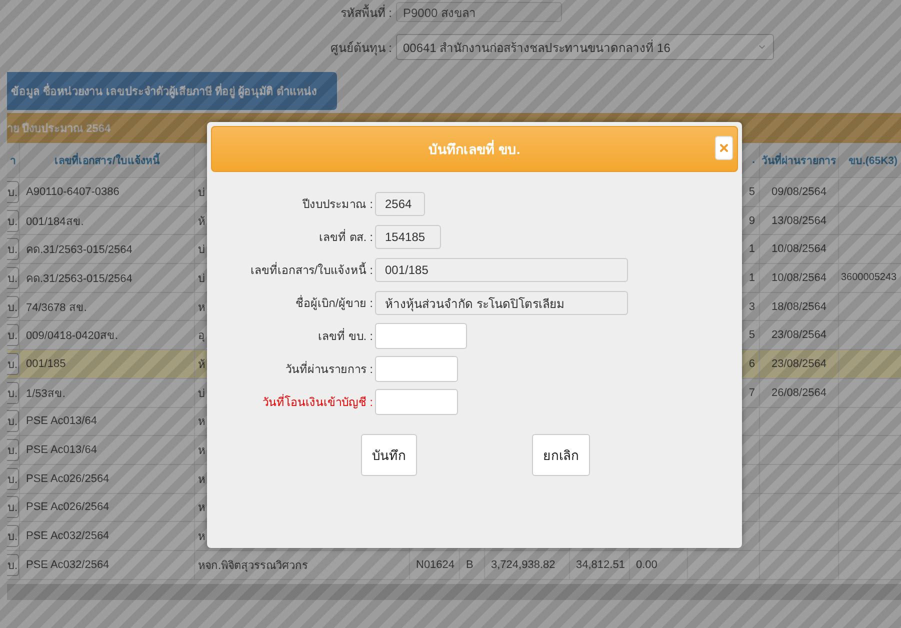 The width and height of the screenshot is (901, 628). Describe the element at coordinates (751, 306) in the screenshot. I see `table-cell: 3` at that location.